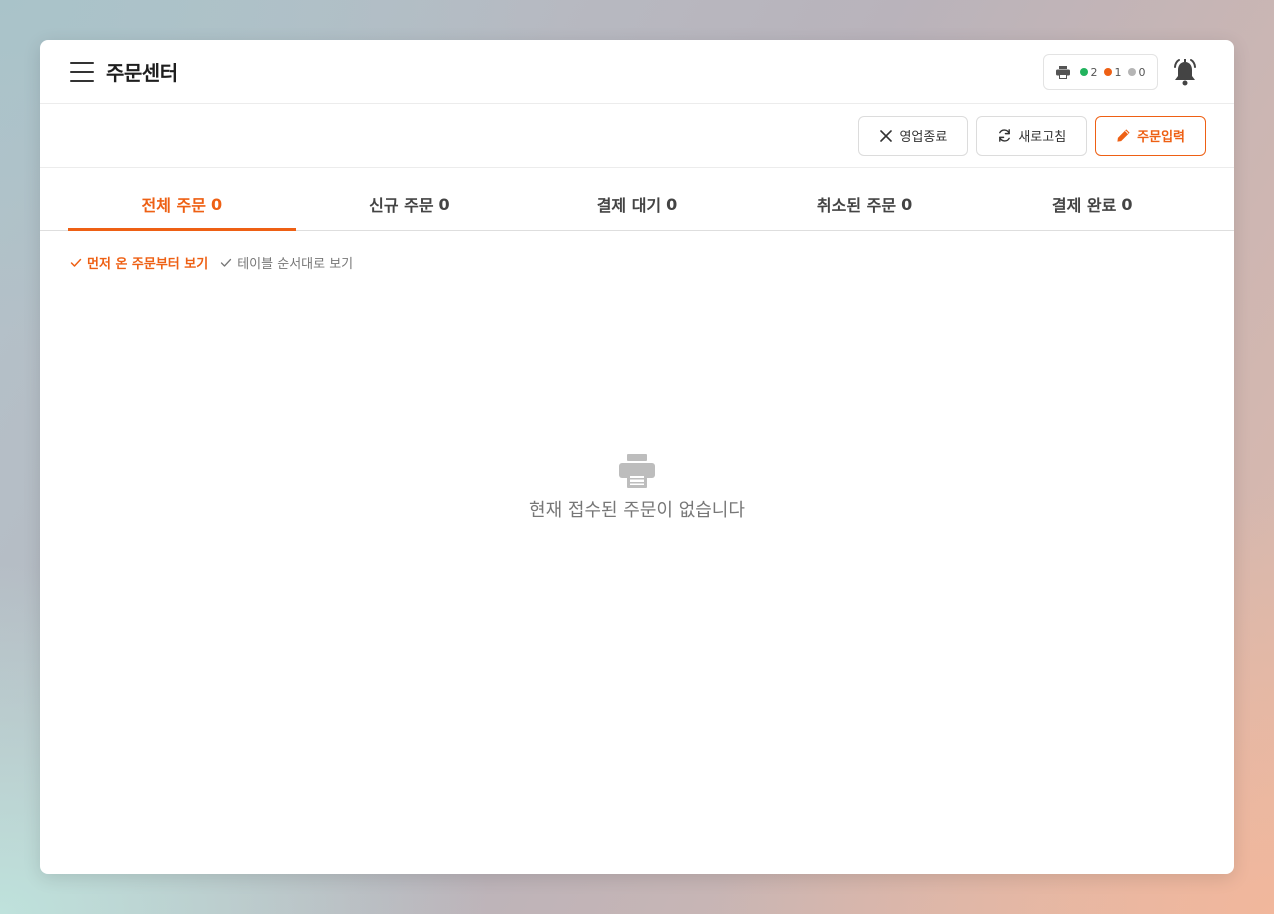  Describe the element at coordinates (1118, 72) in the screenshot. I see `printer-count-warning: 1` at that location.